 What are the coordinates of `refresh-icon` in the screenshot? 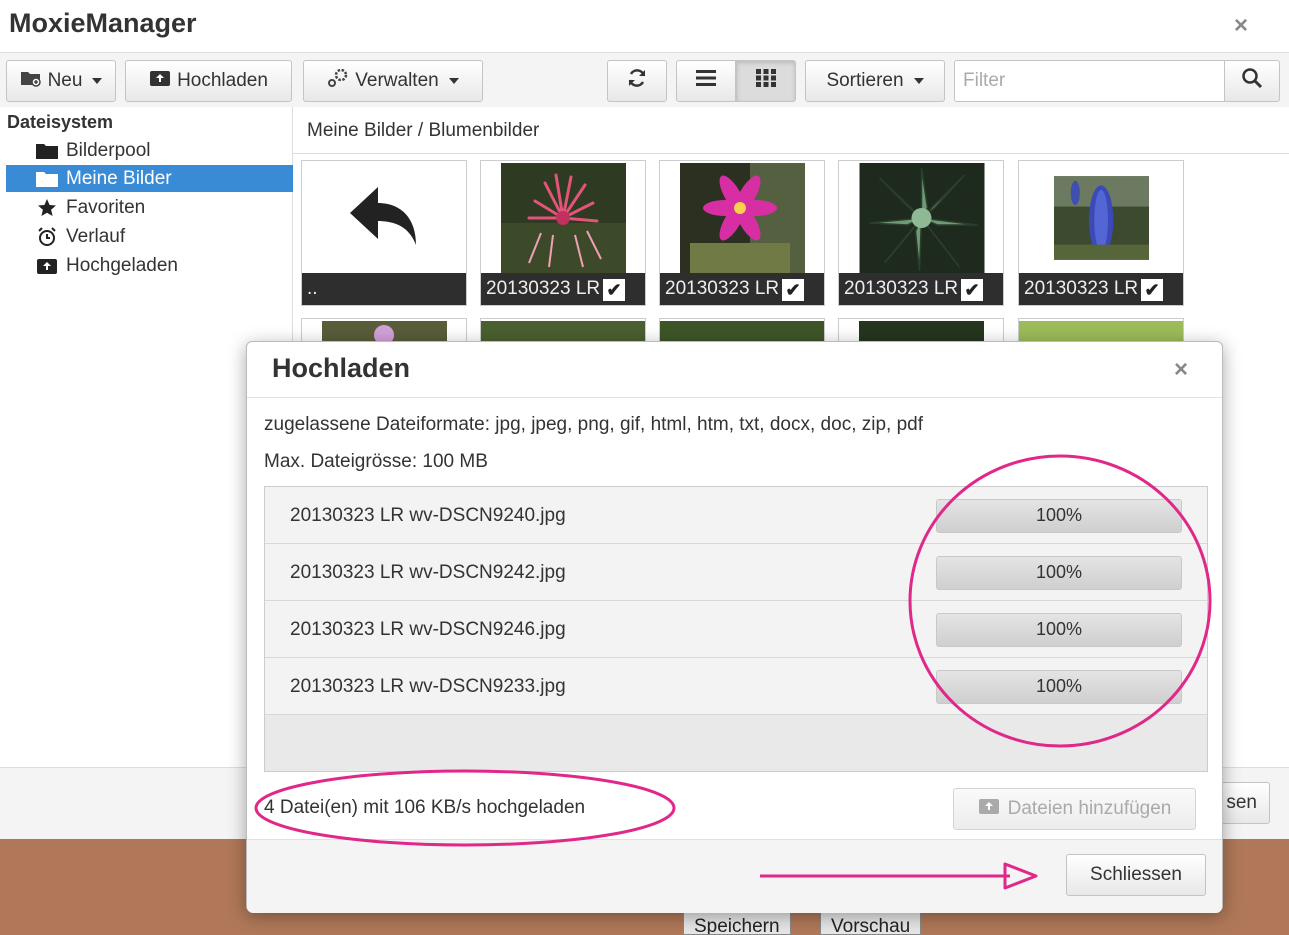 It's located at (637, 81).